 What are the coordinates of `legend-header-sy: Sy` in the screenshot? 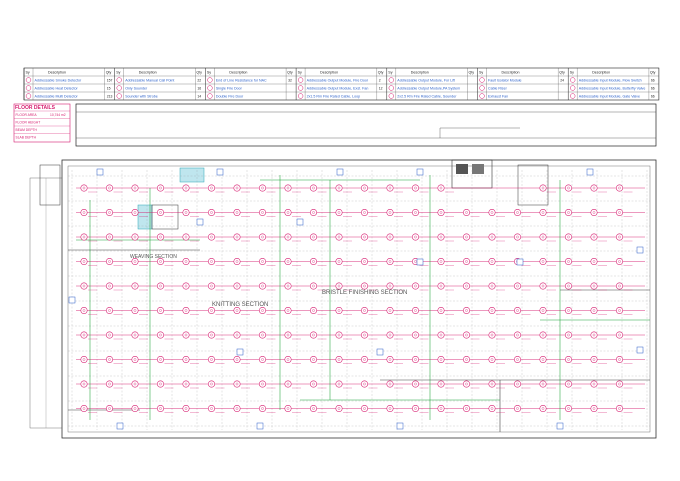 It's located at (572, 73).